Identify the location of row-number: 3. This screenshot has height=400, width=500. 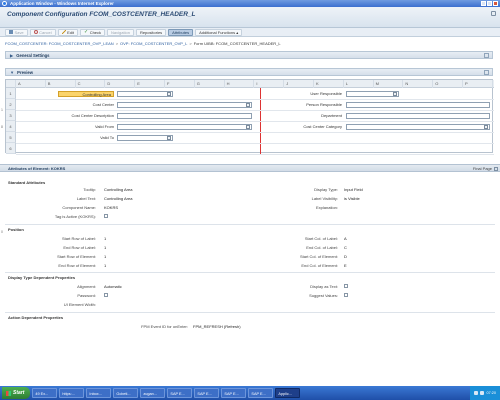
(11, 115).